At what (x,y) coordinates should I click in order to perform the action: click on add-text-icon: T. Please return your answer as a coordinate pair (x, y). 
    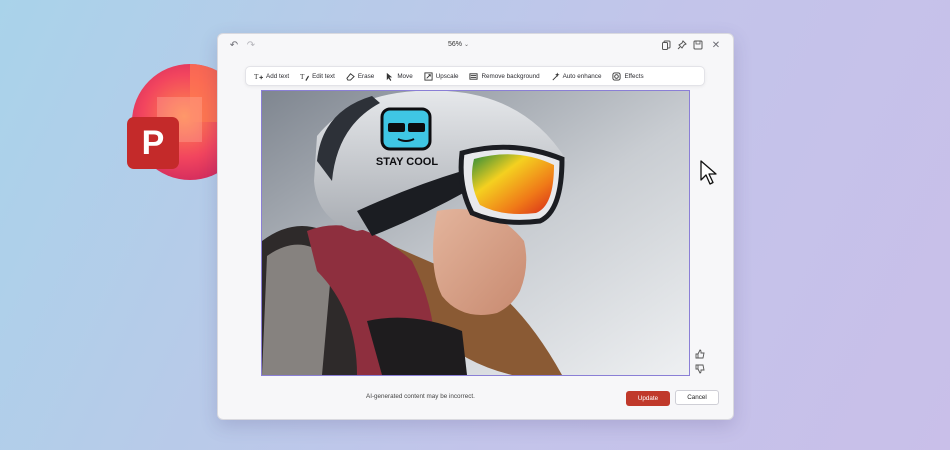
    Looking at the image, I should click on (258, 77).